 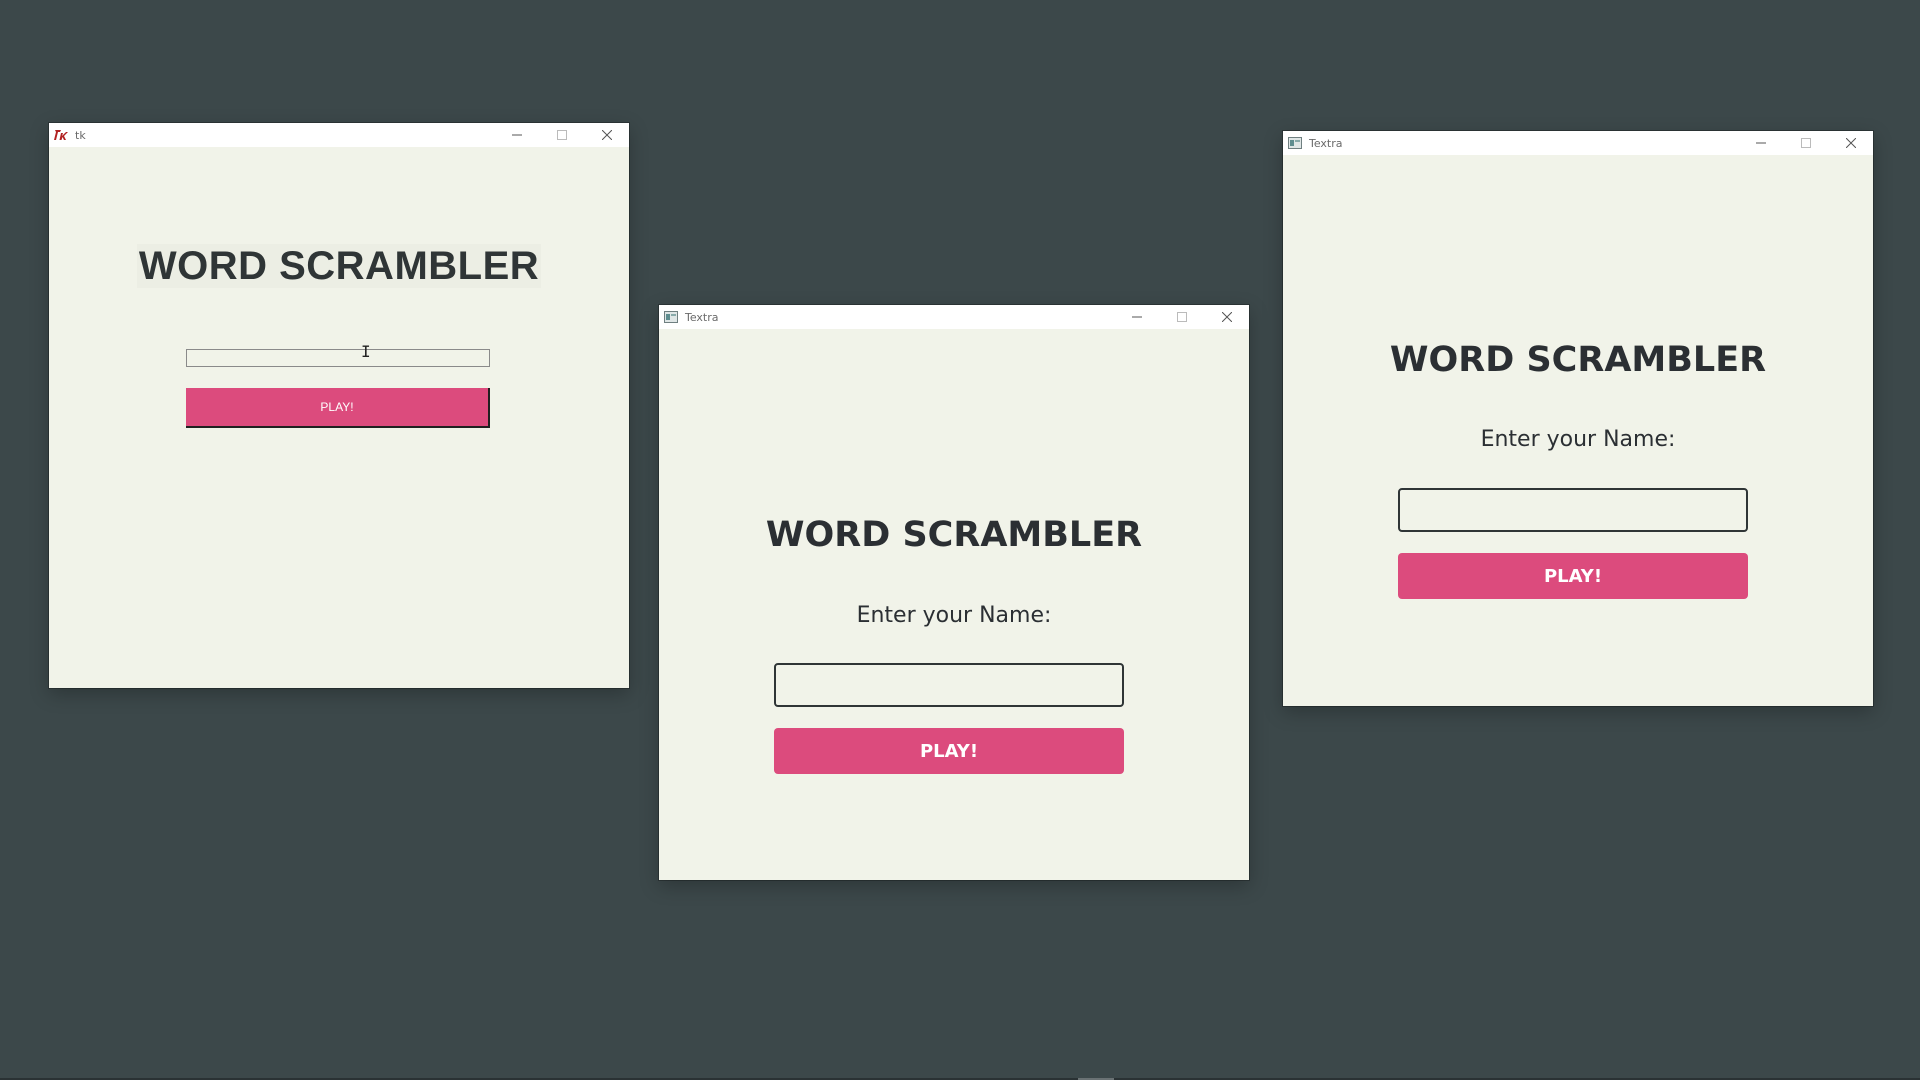 What do you see at coordinates (61, 135) in the screenshot?
I see `tk-feather-icon` at bounding box center [61, 135].